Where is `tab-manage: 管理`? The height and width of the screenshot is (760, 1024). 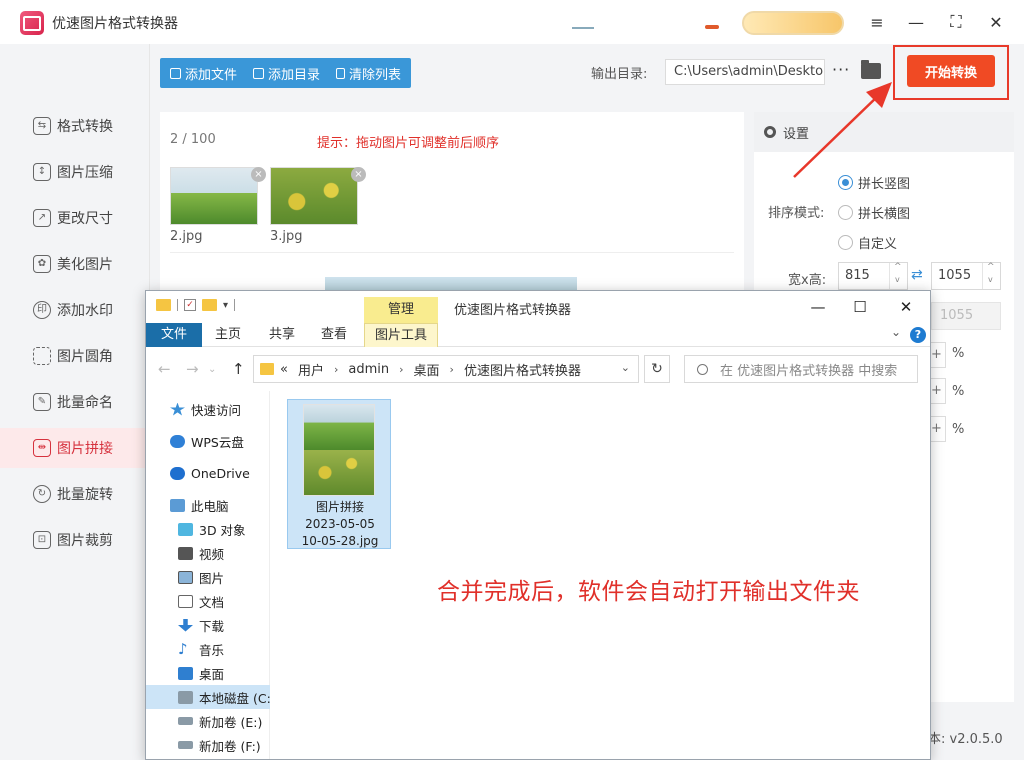
tab-manage: 管理 is located at coordinates (401, 310).